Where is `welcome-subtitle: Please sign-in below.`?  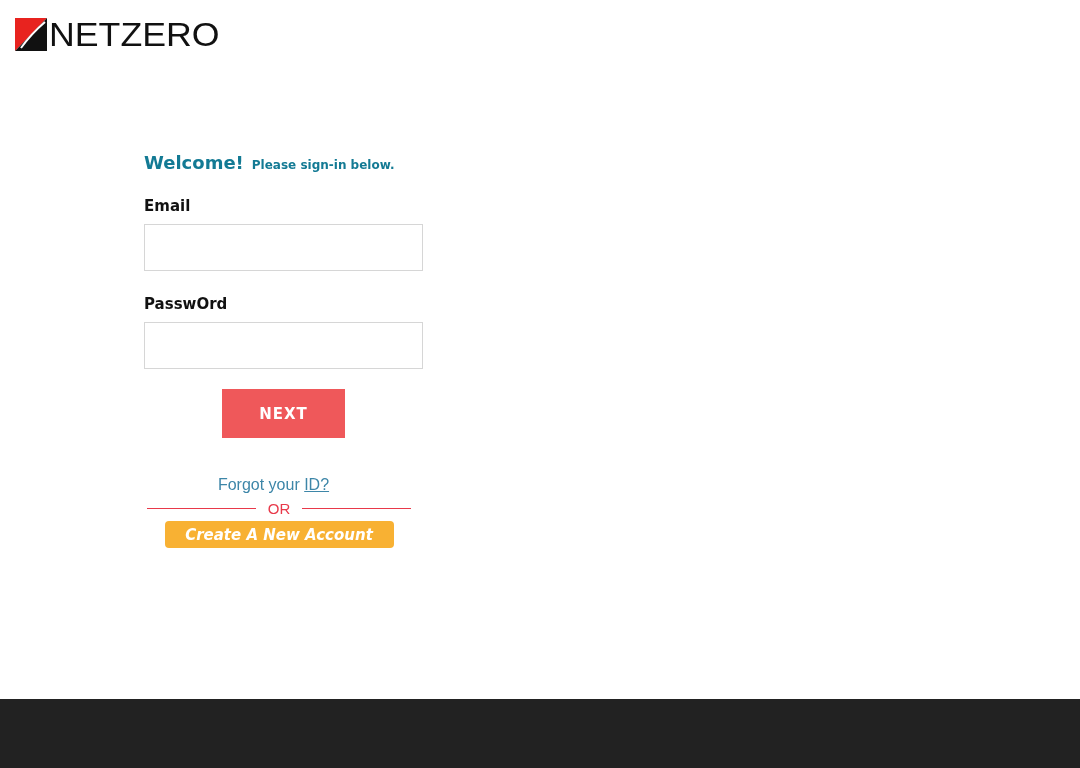
welcome-subtitle: Please sign-in below. is located at coordinates (323, 165).